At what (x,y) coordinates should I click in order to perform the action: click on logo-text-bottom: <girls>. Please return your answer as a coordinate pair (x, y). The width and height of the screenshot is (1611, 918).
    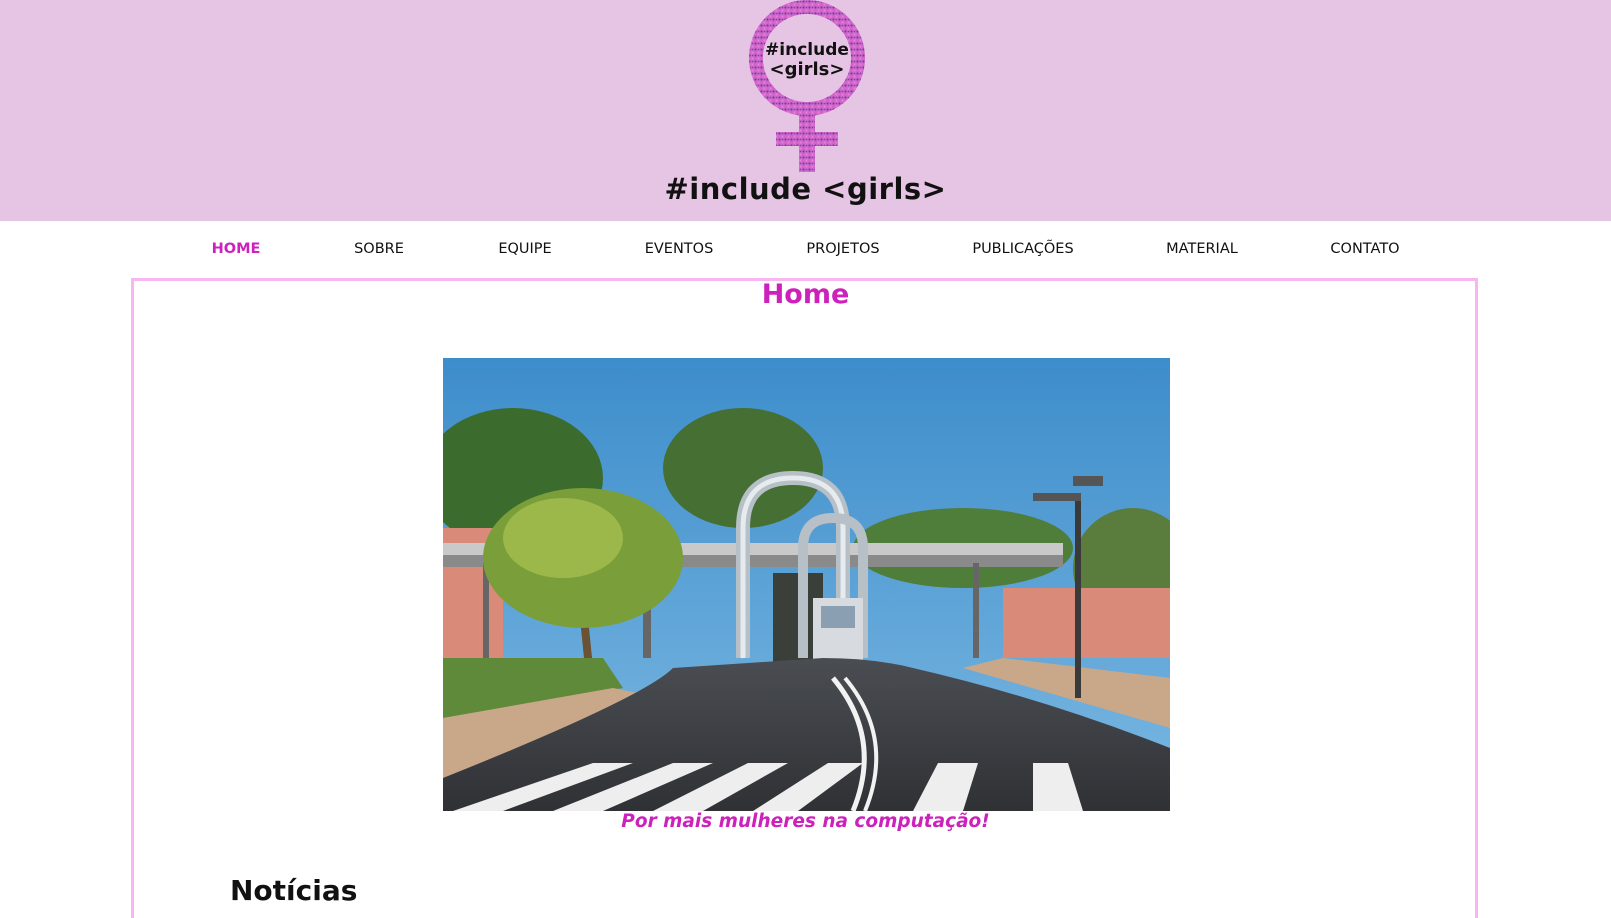
    Looking at the image, I should click on (807, 69).